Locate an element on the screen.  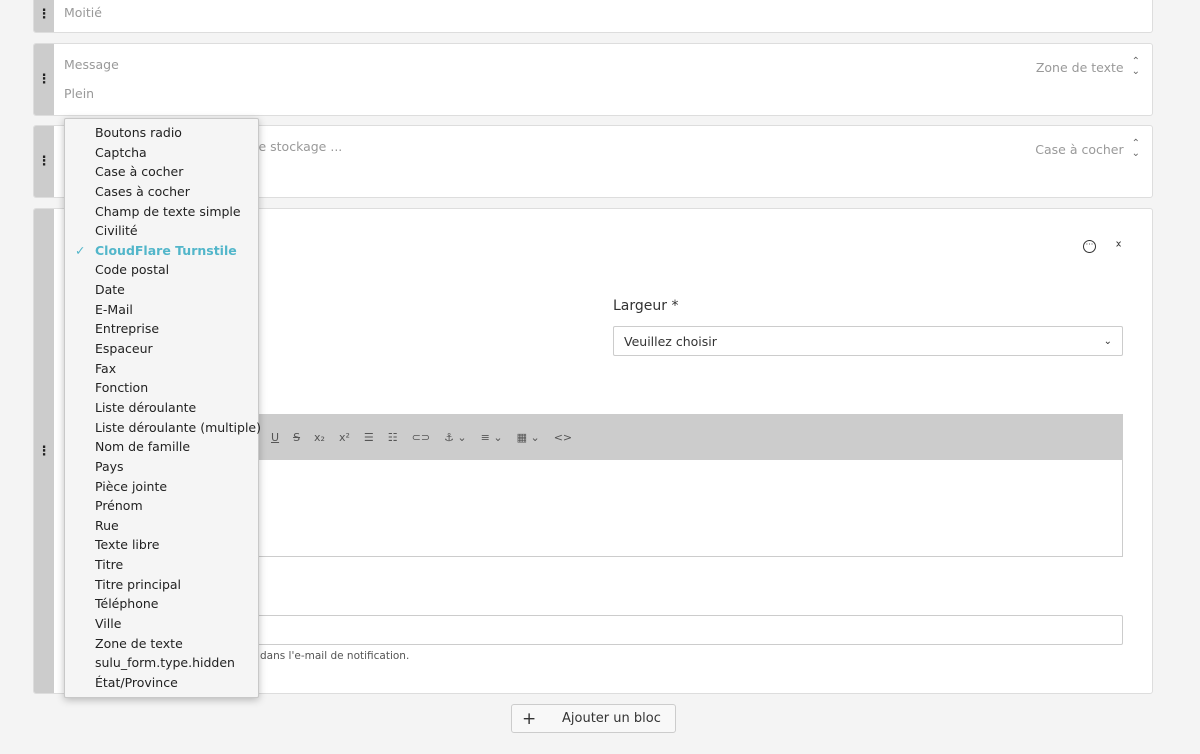
option-label: Titre principal is located at coordinates (138, 584).